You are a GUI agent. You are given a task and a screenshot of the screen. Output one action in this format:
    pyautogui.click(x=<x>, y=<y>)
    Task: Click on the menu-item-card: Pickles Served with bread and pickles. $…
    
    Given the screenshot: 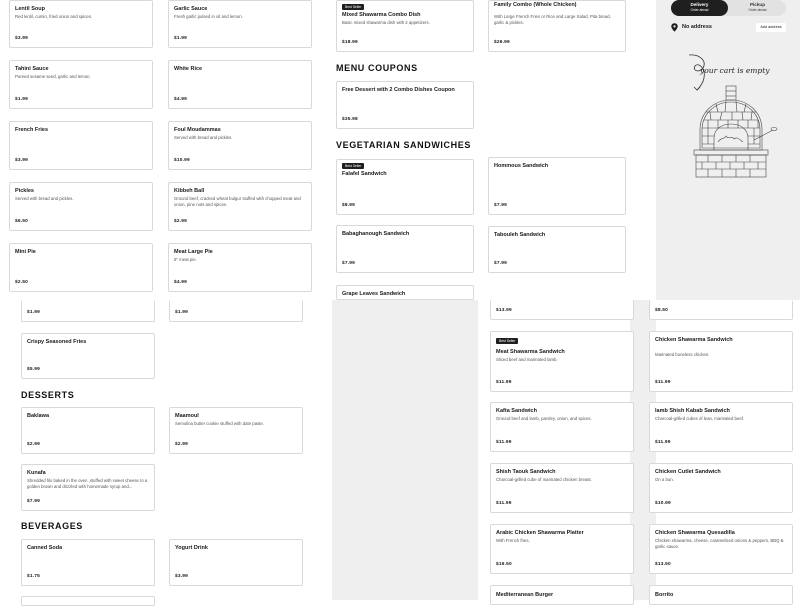 What is the action you would take?
    pyautogui.click(x=81, y=206)
    